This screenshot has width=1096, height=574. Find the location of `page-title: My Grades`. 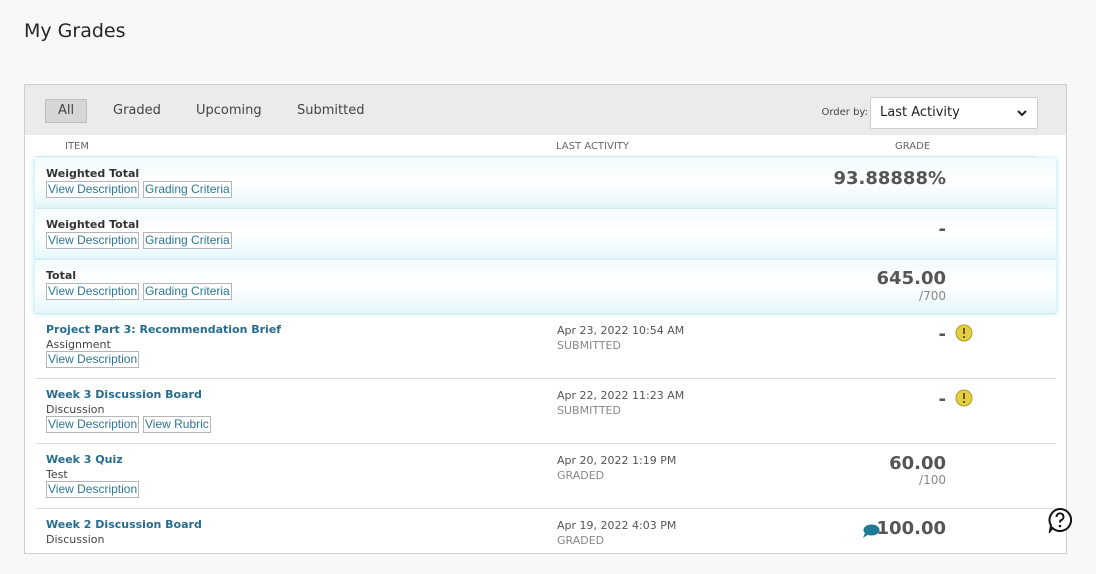

page-title: My Grades is located at coordinates (75, 31).